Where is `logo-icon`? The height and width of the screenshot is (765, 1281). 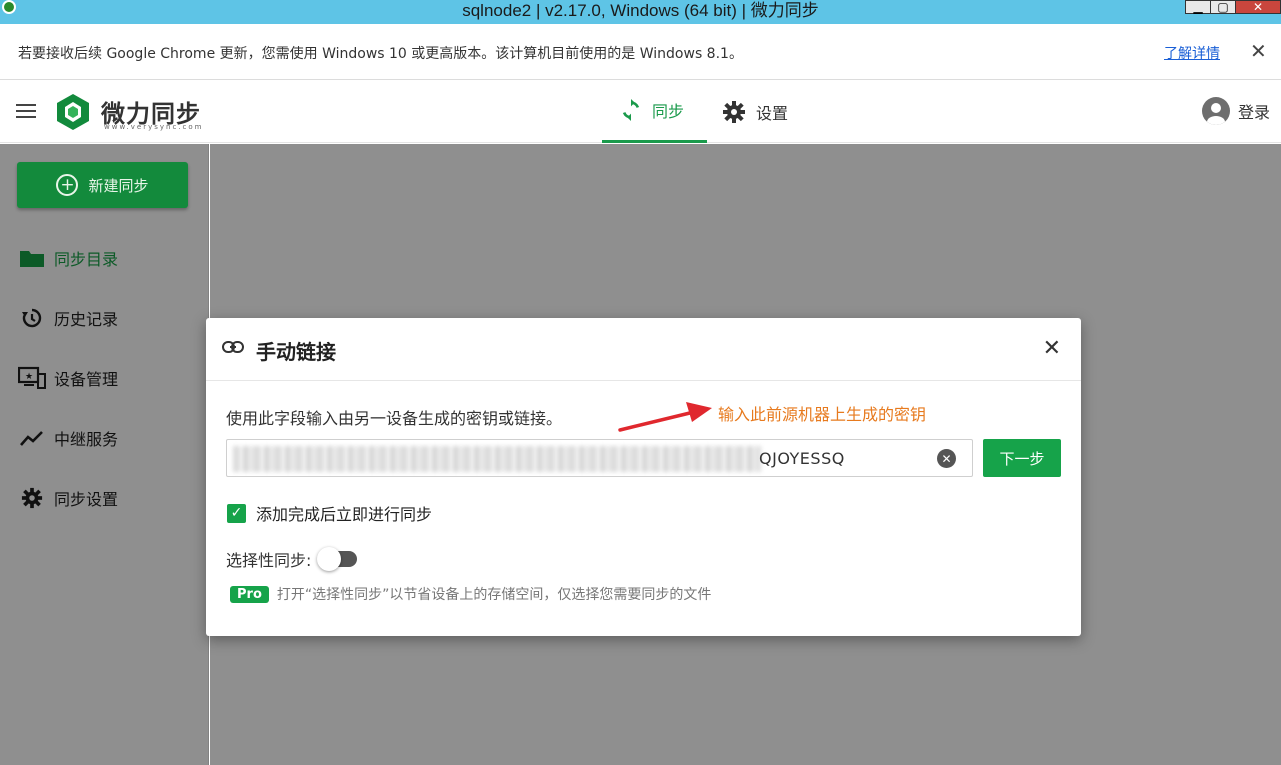
logo-icon is located at coordinates (73, 112).